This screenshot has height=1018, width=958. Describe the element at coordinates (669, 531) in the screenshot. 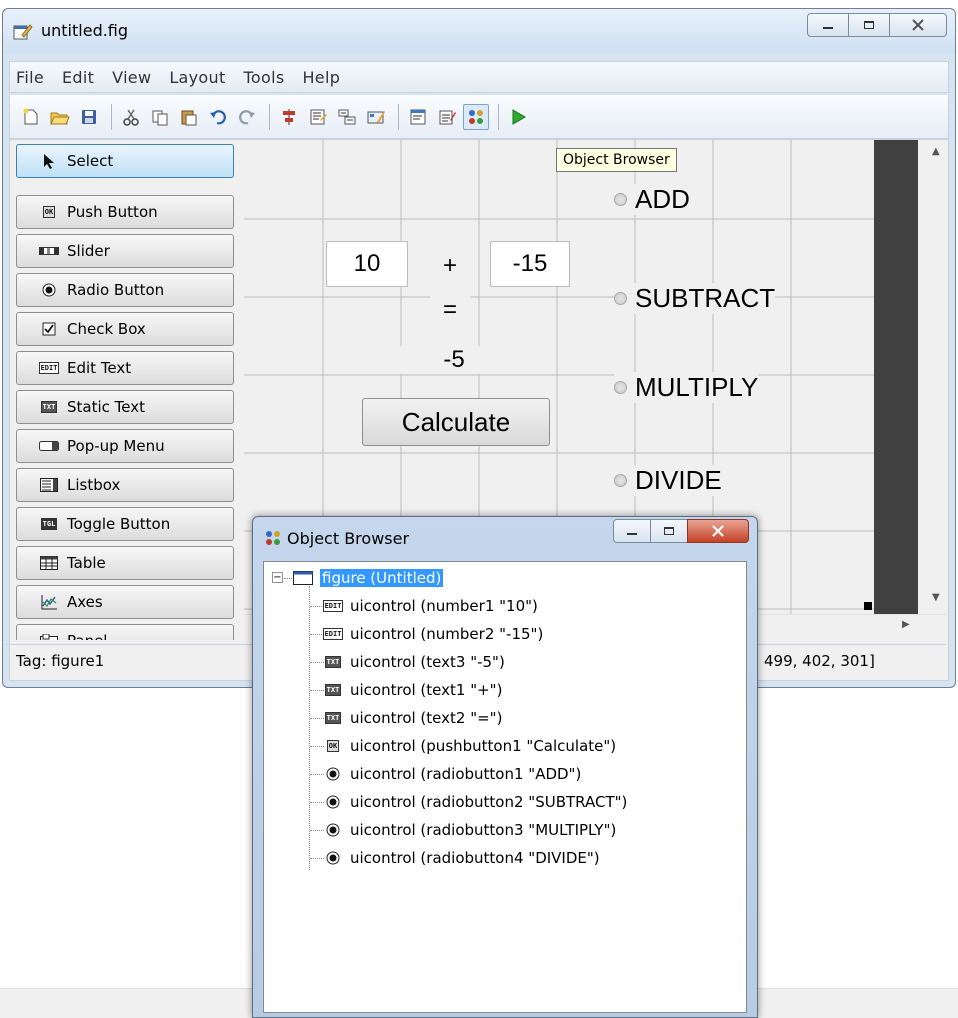

I see `ob-maximize-button` at that location.